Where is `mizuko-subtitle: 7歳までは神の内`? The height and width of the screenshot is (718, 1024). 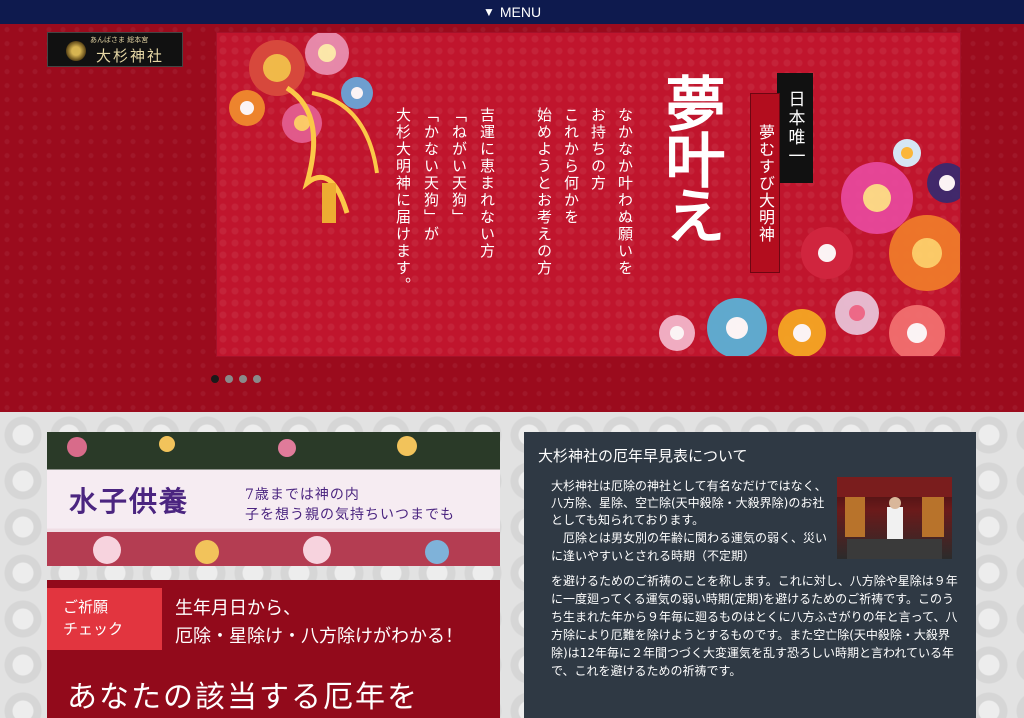 mizuko-subtitle: 7歳までは神の内 is located at coordinates (302, 495).